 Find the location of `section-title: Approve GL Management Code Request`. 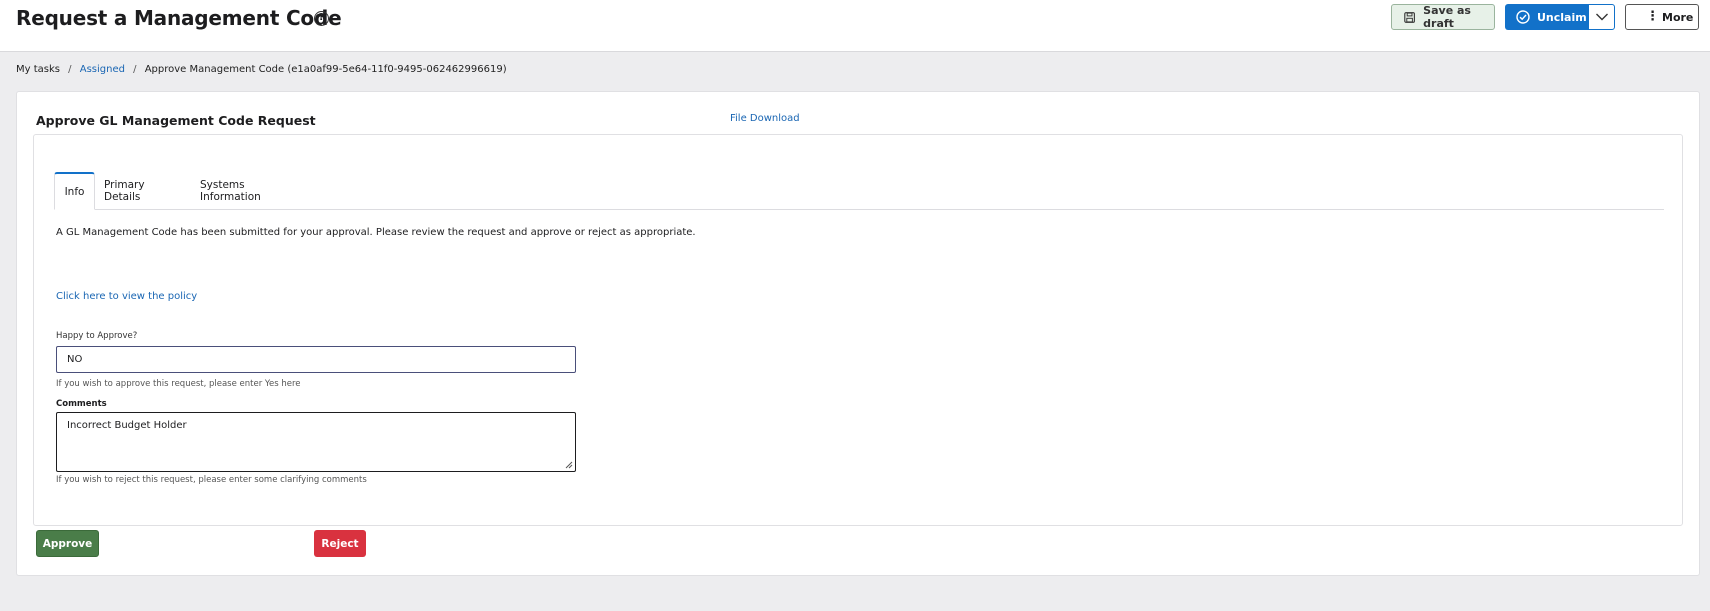

section-title: Approve GL Management Code Request is located at coordinates (176, 120).